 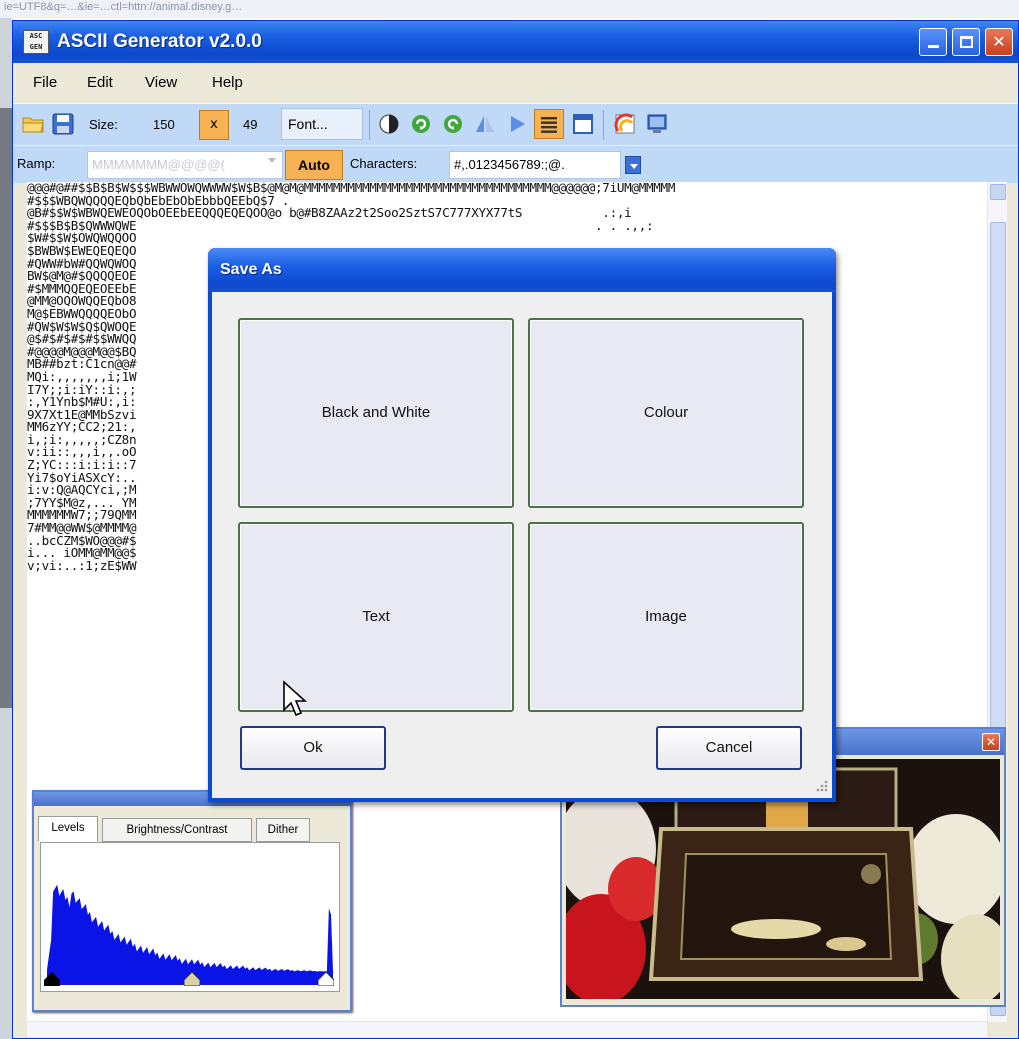 I want to click on invert-icon, so click(x=389, y=124).